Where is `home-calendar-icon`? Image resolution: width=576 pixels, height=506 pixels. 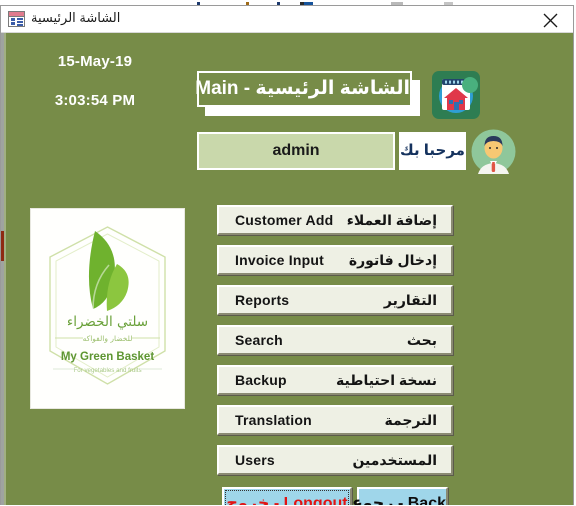
home-calendar-icon is located at coordinates (456, 95).